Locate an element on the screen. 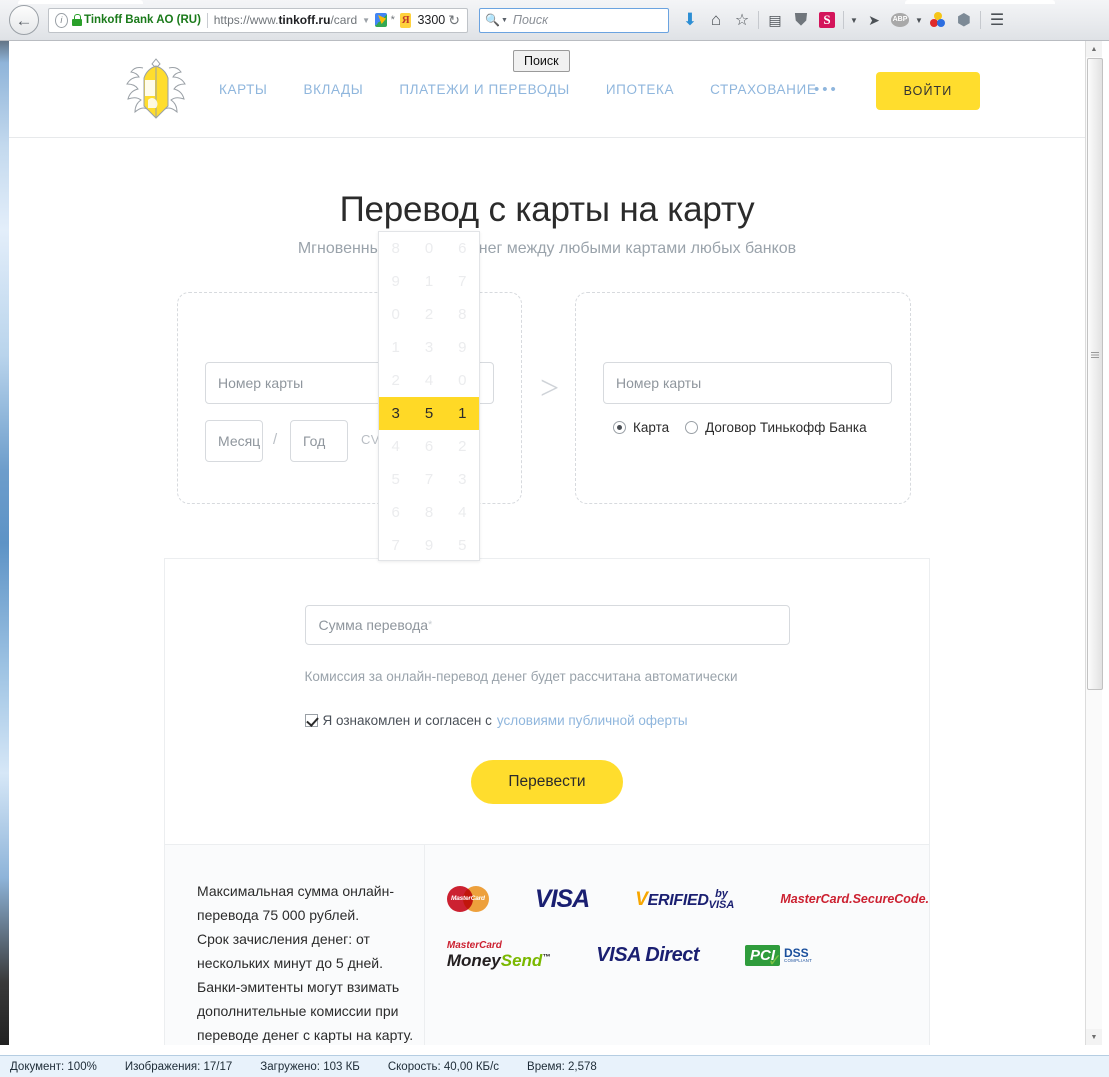  info-icon: i is located at coordinates (61, 20).